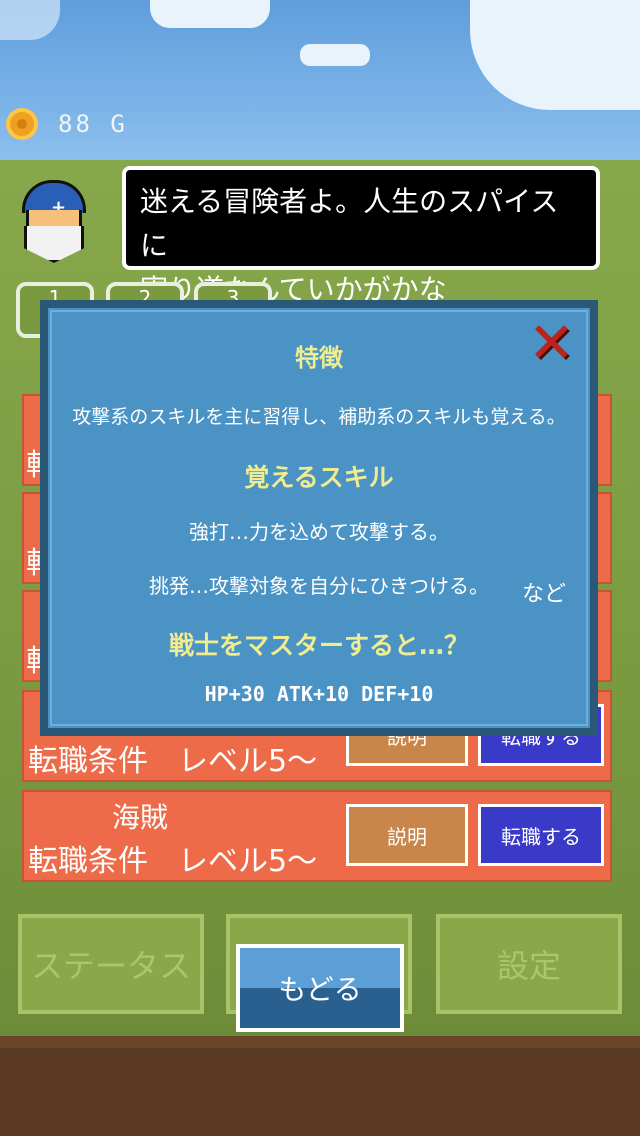  I want to click on hat: +, so click(54, 199).